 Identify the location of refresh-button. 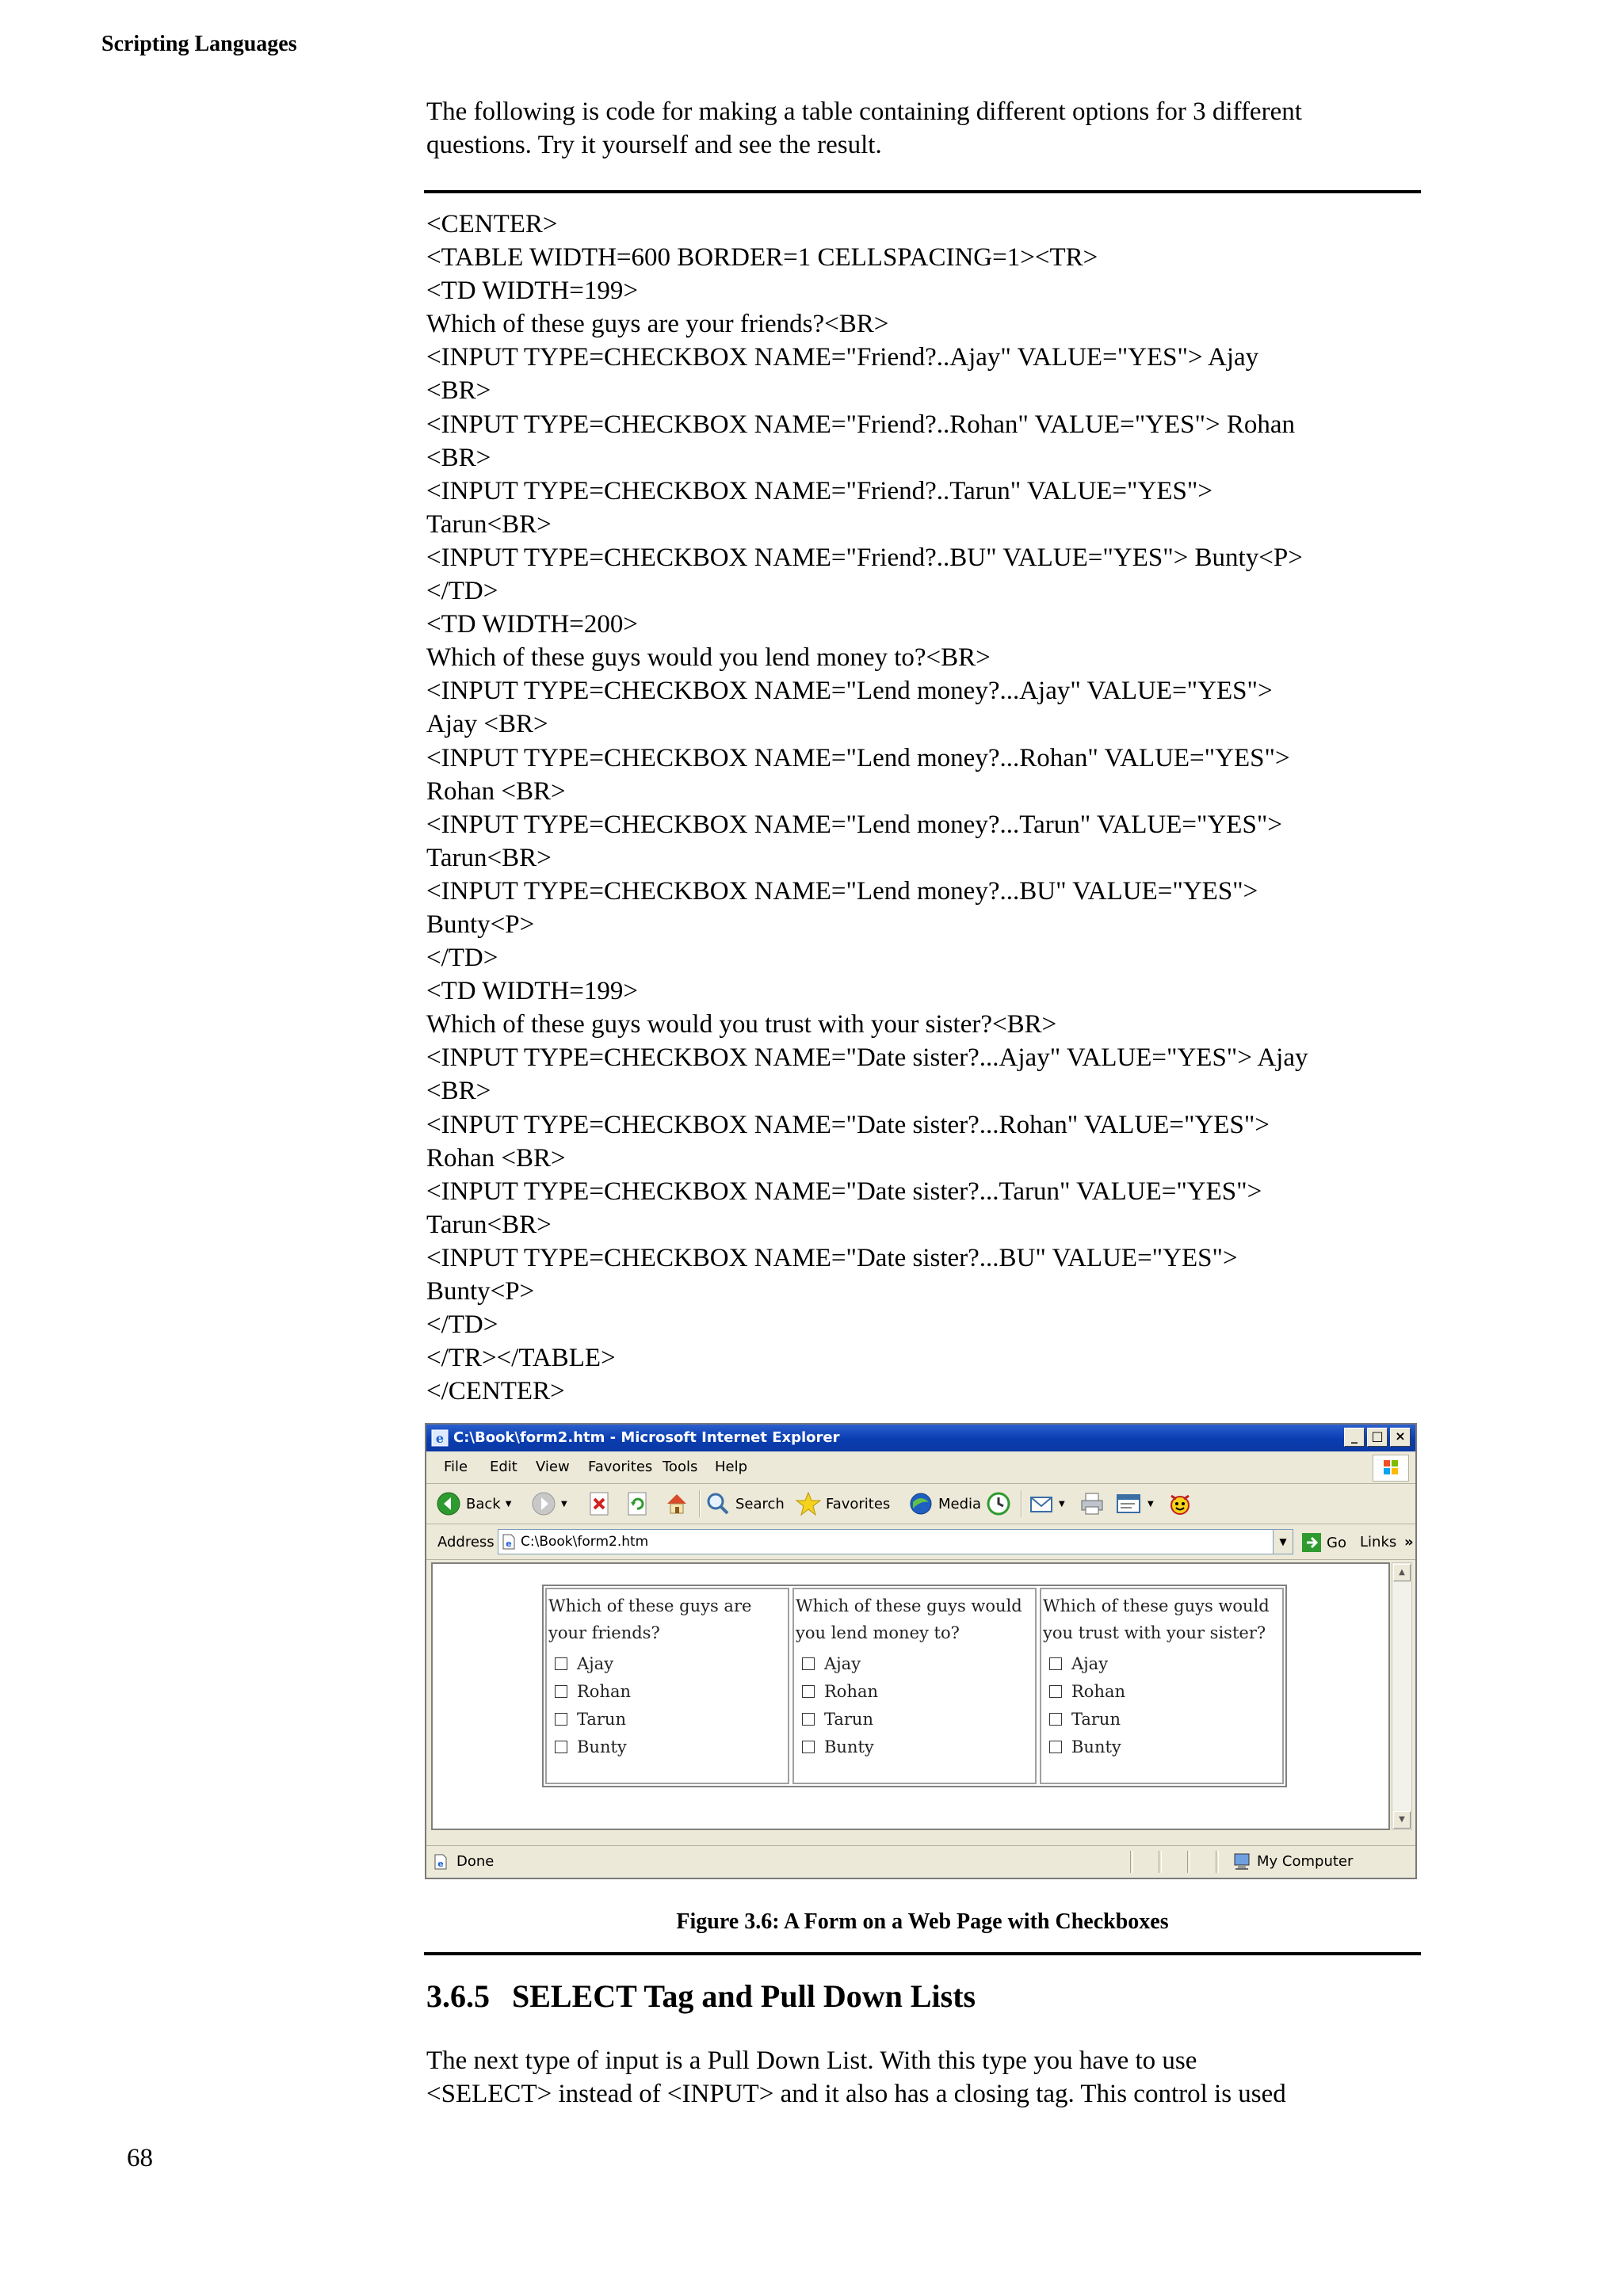
(638, 1503).